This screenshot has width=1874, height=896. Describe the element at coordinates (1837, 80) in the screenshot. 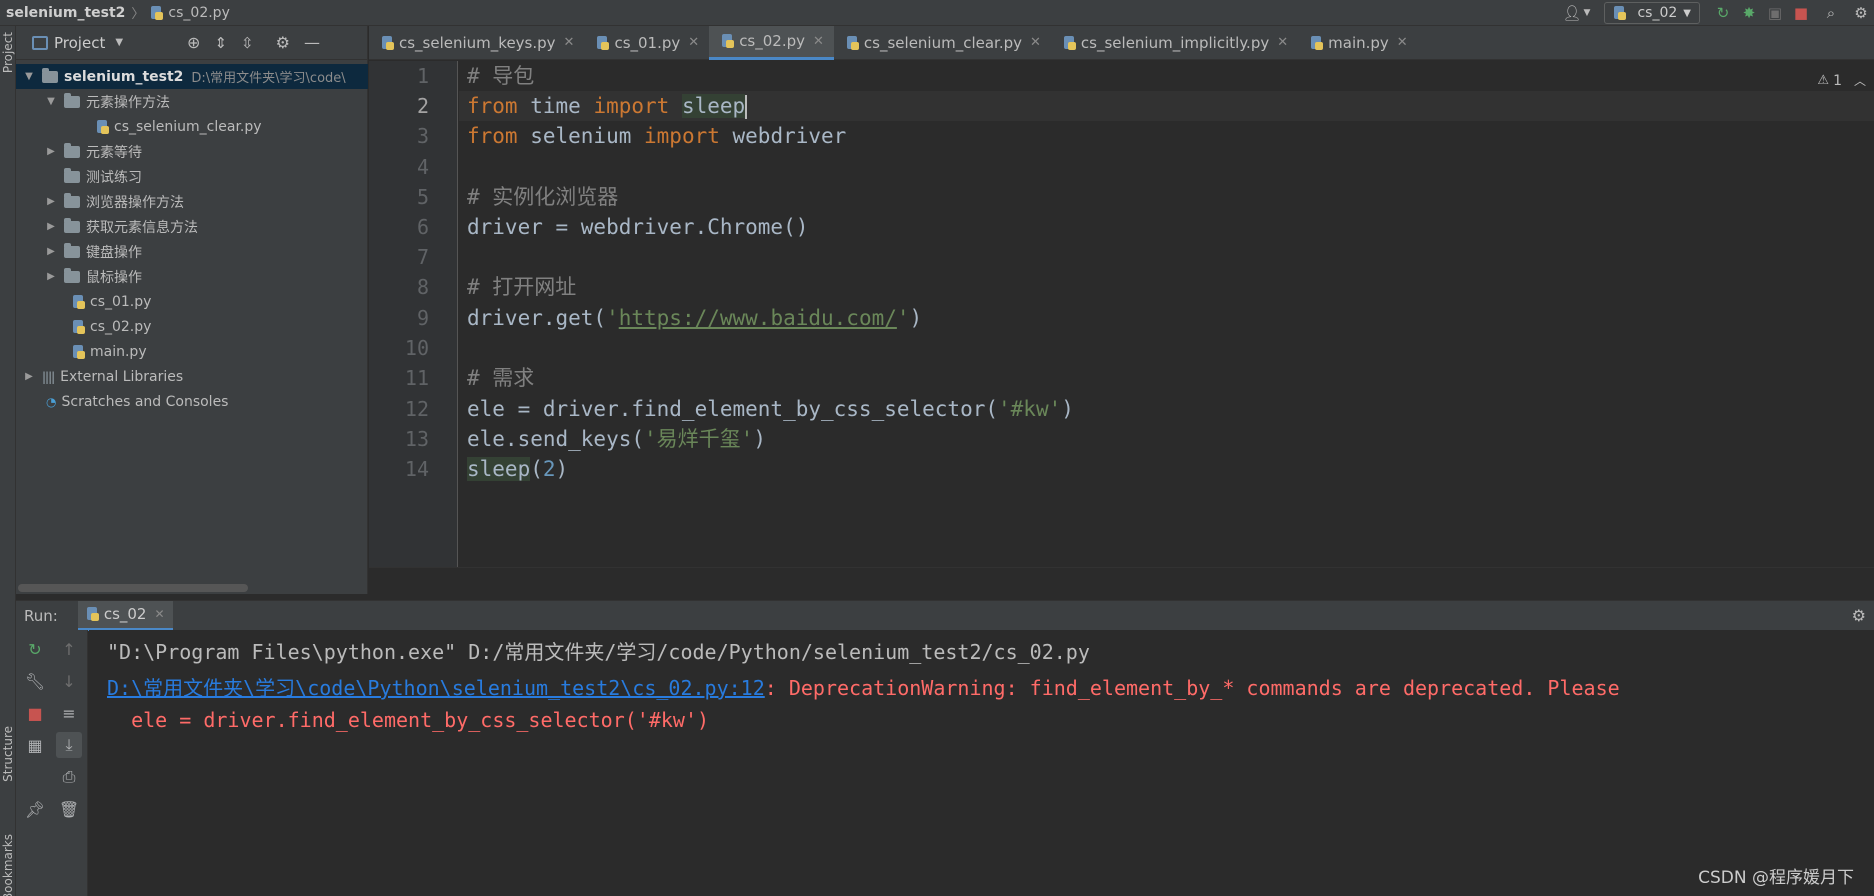

I see `warning-count: 1` at that location.